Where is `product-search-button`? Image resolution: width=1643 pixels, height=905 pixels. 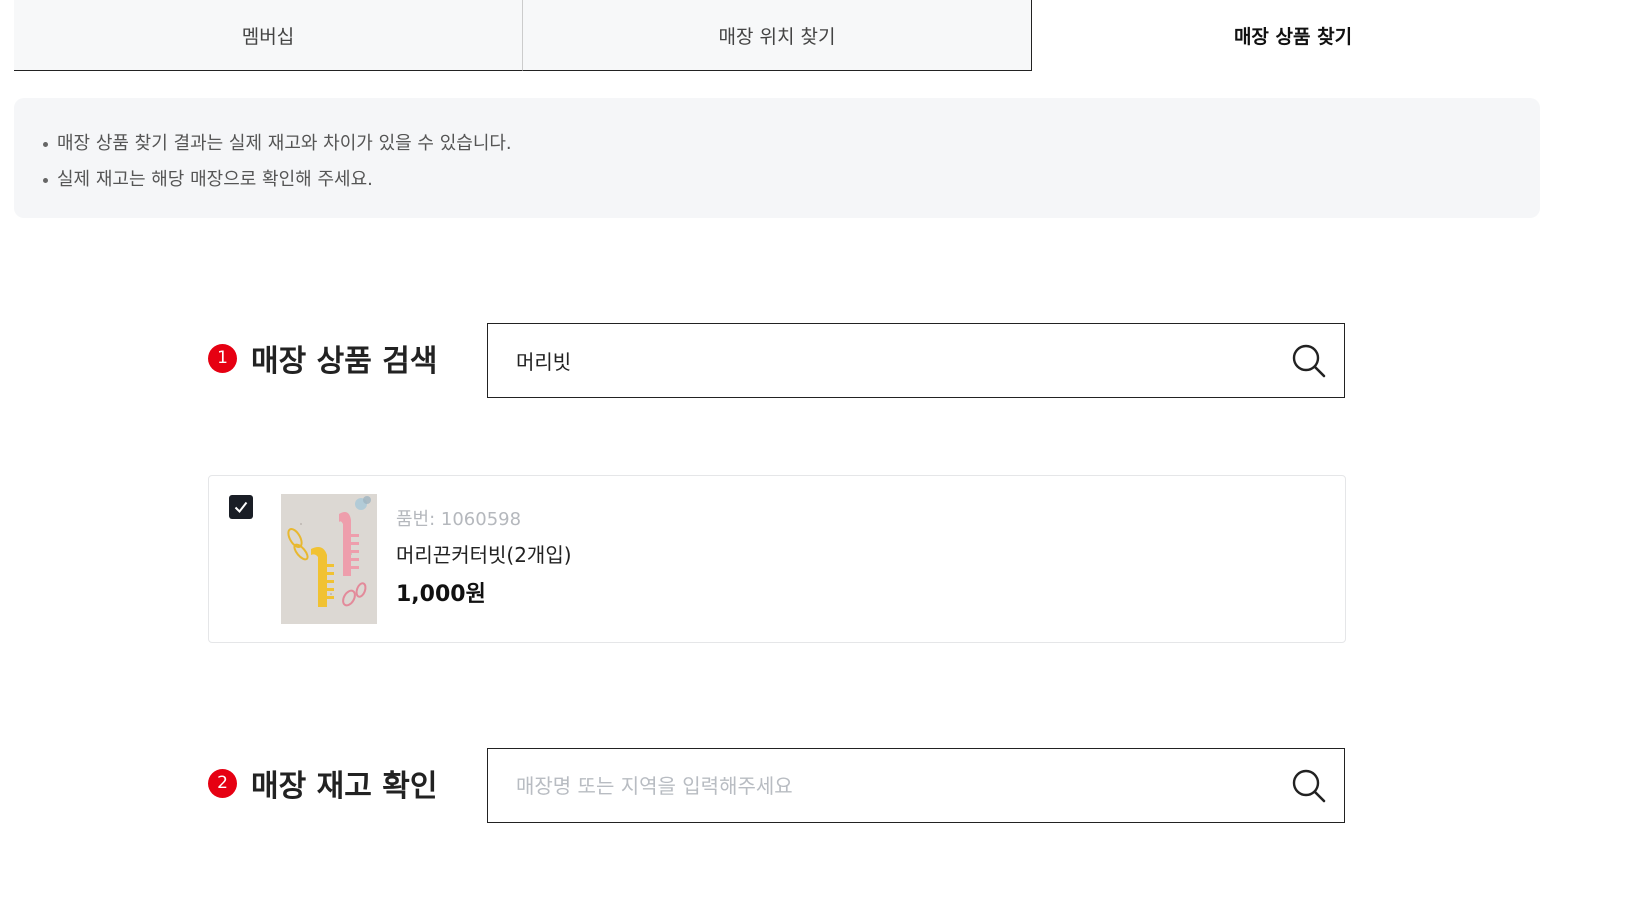
product-search-button is located at coordinates (1309, 360).